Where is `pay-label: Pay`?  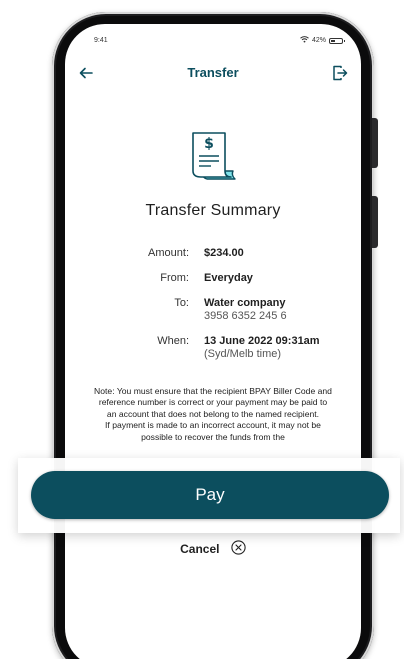
pay-label: Pay is located at coordinates (210, 494).